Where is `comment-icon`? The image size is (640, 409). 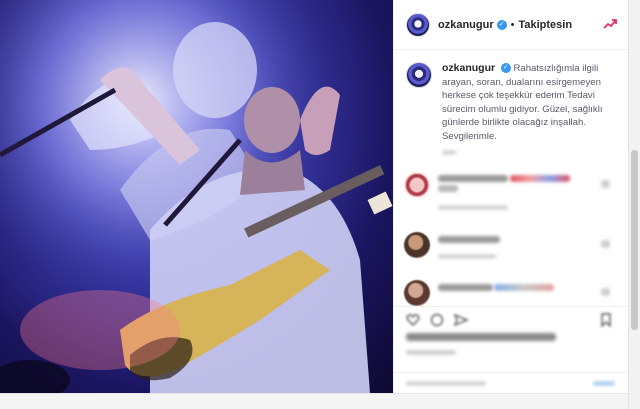
comment-icon is located at coordinates (437, 320).